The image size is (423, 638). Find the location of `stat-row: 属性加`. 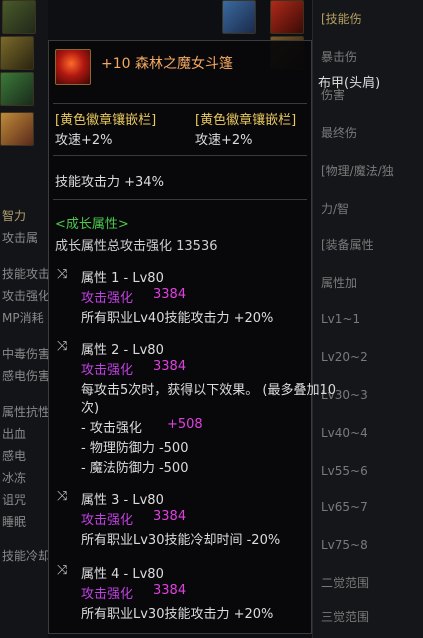

stat-row: 属性加 is located at coordinates (339, 283).